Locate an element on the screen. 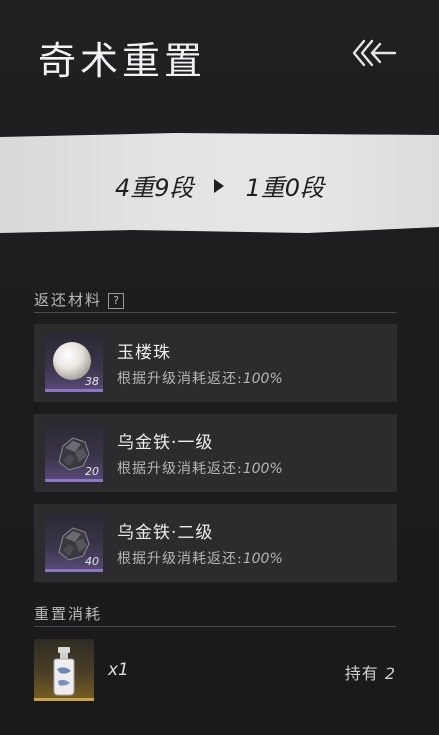 Image resolution: width=439 pixels, height=735 pixels. item-thumb: 40 is located at coordinates (74, 543).